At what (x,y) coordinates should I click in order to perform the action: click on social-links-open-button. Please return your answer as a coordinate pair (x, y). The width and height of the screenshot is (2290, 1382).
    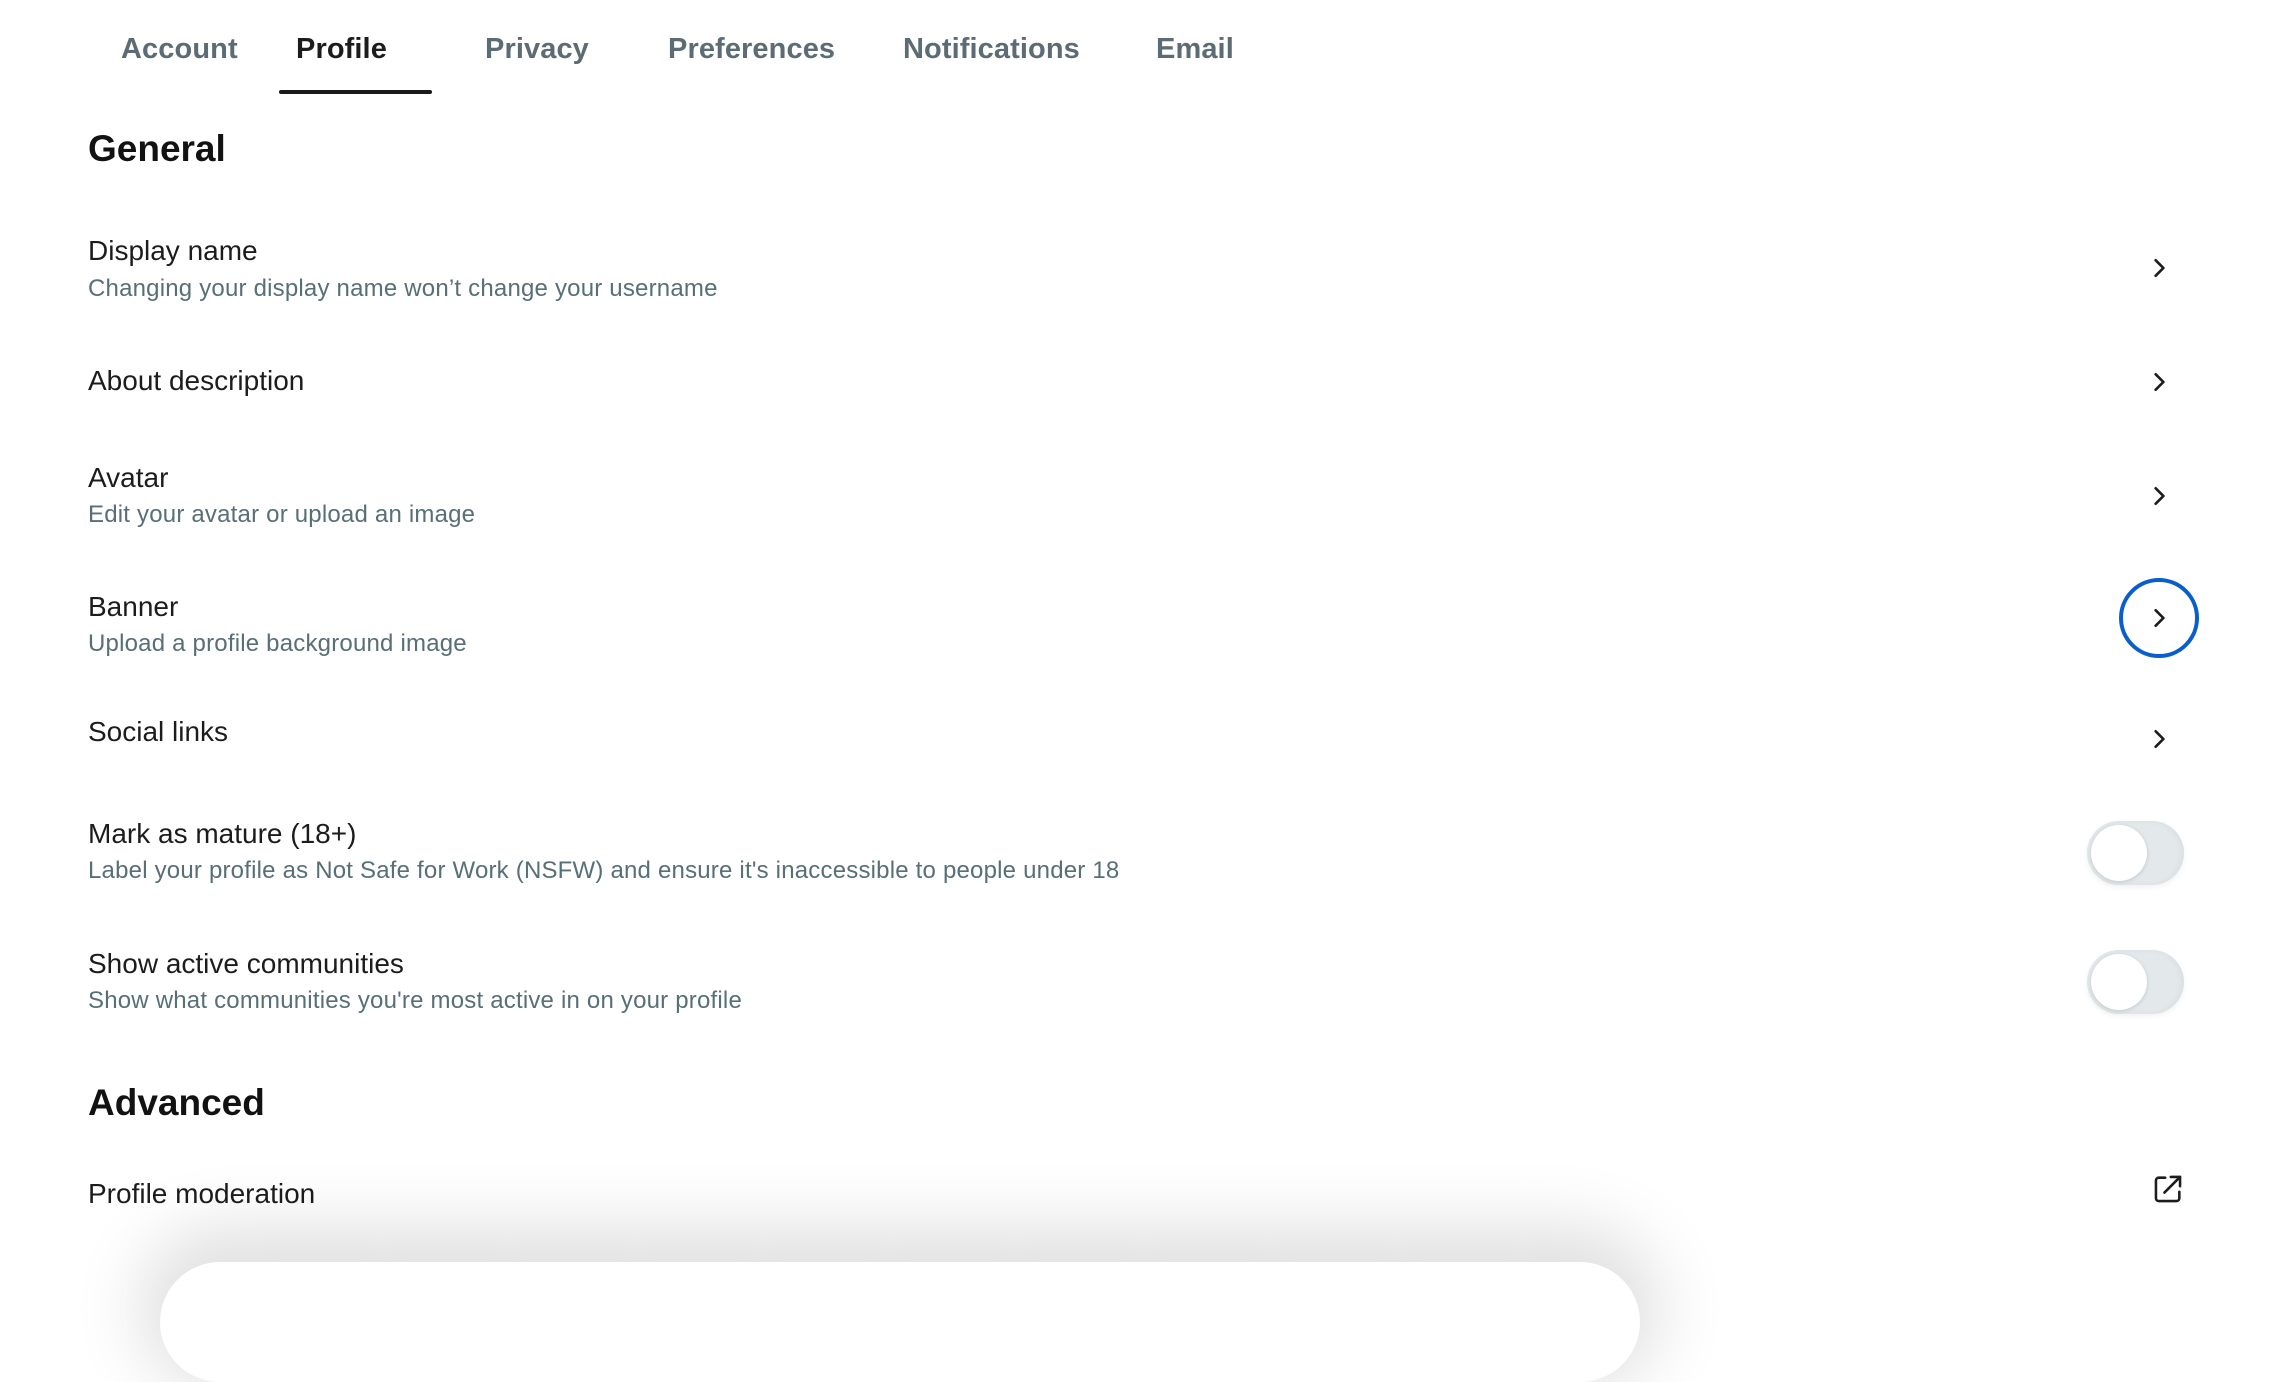
    Looking at the image, I should click on (2159, 739).